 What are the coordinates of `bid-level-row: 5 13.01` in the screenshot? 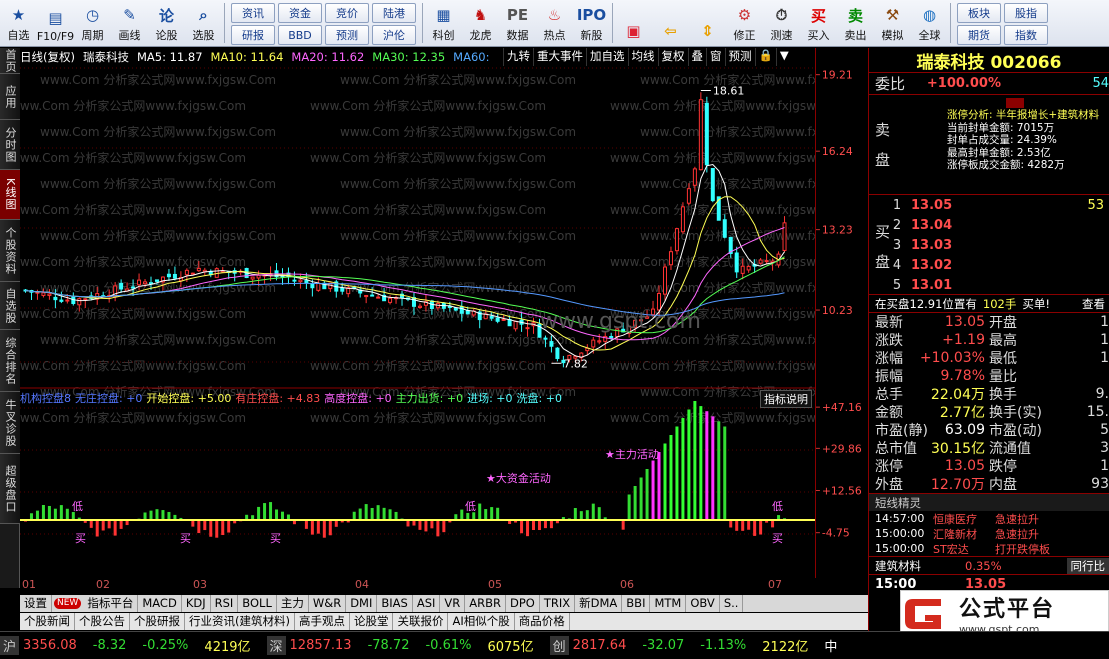 It's located at (995, 285).